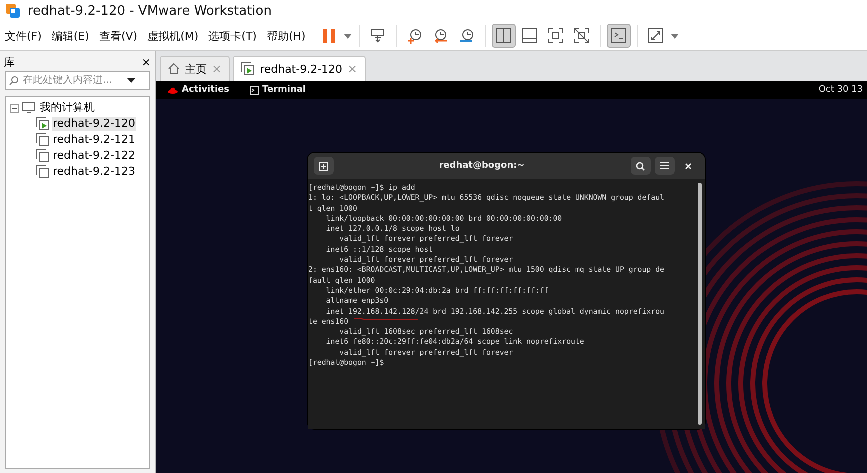 The height and width of the screenshot is (473, 867). What do you see at coordinates (254, 90) in the screenshot?
I see `terminal-icon` at bounding box center [254, 90].